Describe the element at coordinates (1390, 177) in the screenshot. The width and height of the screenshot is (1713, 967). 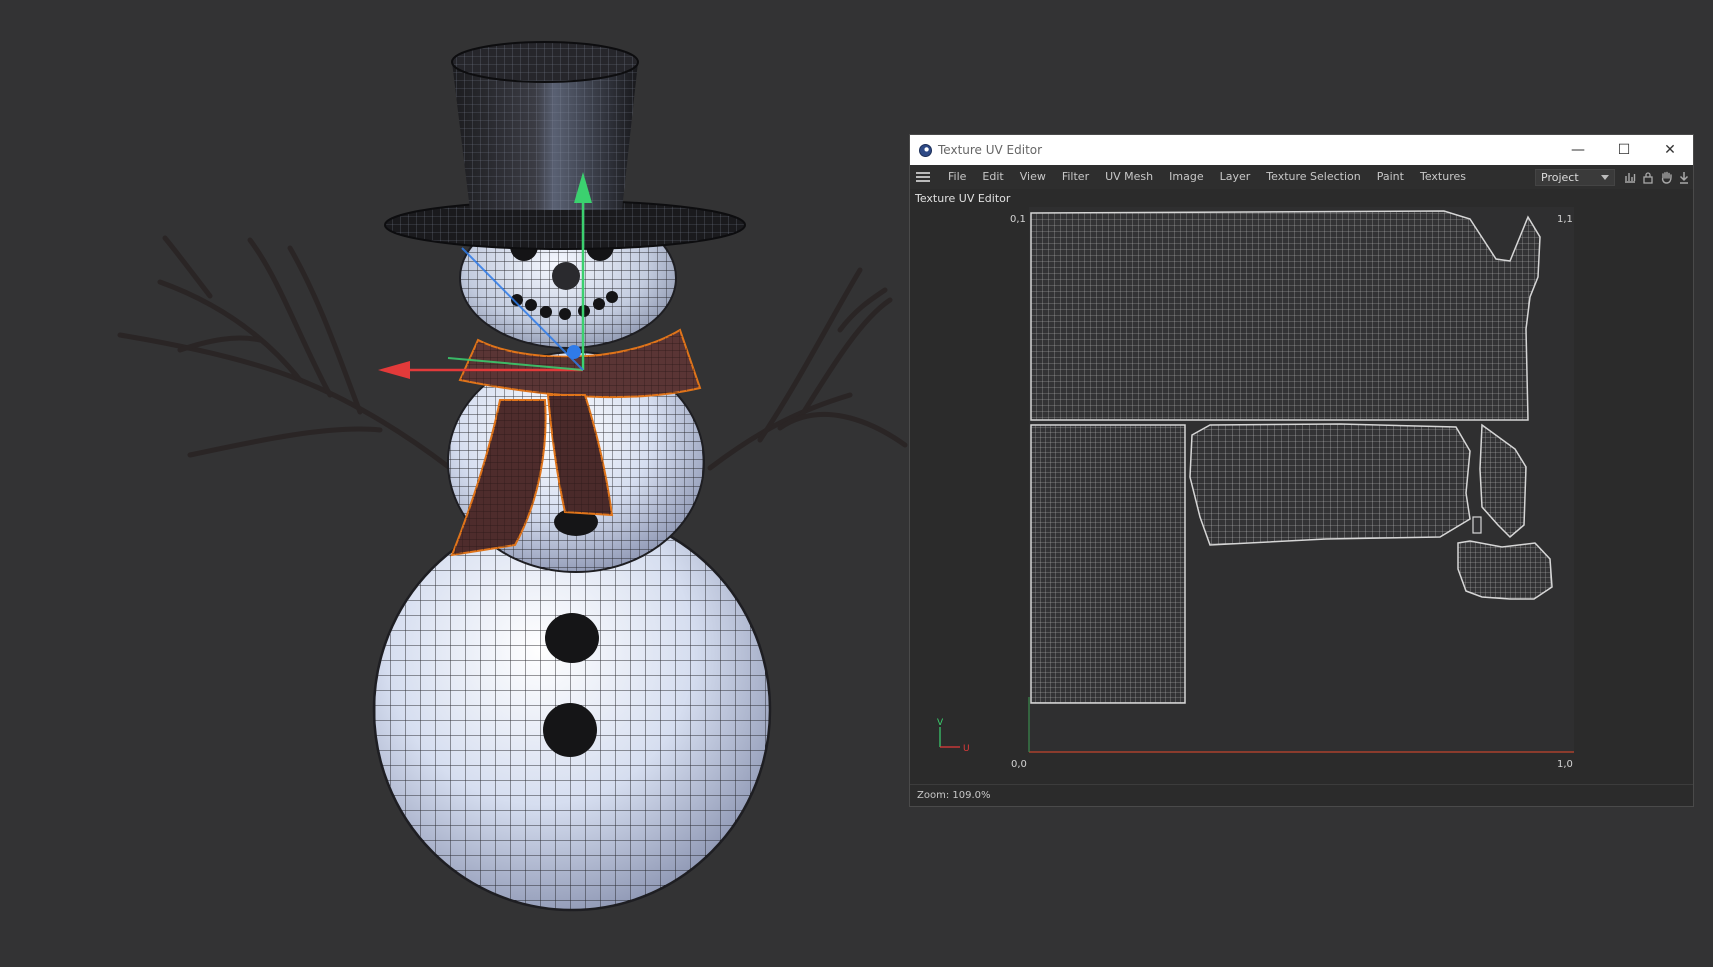
I see `menu-paint: Paint` at that location.